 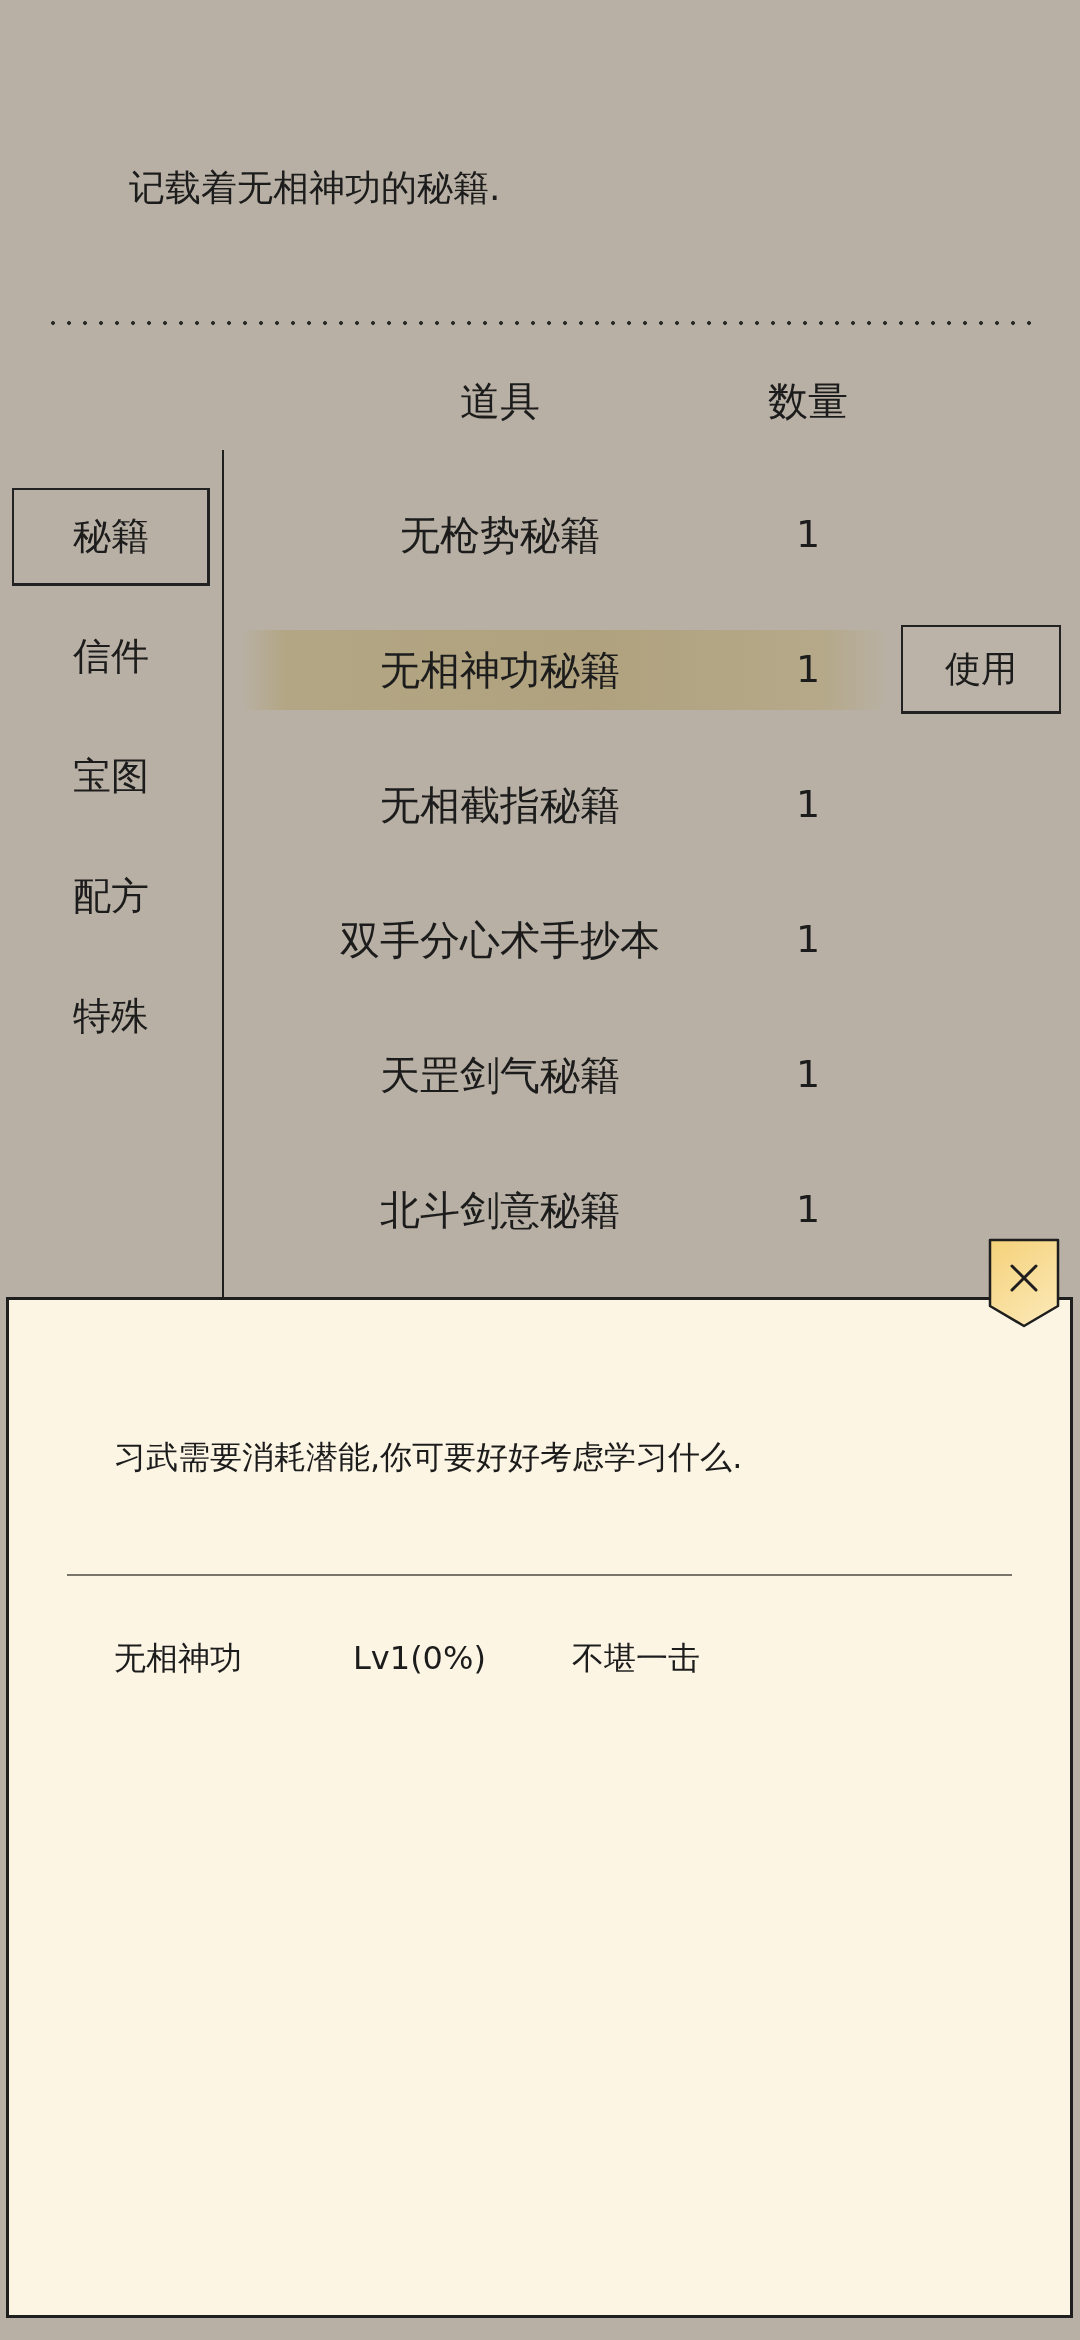 I want to click on column-header: 数量, so click(x=808, y=400).